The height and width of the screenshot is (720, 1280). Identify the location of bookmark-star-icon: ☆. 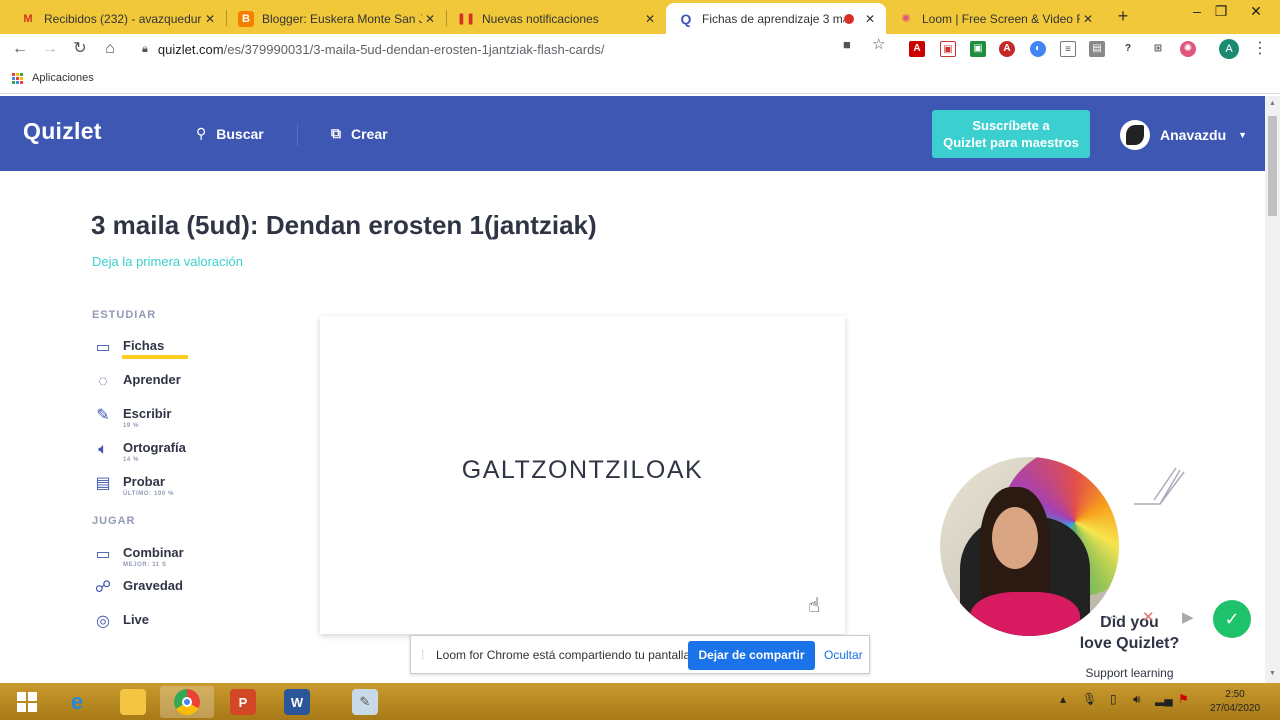
(878, 44).